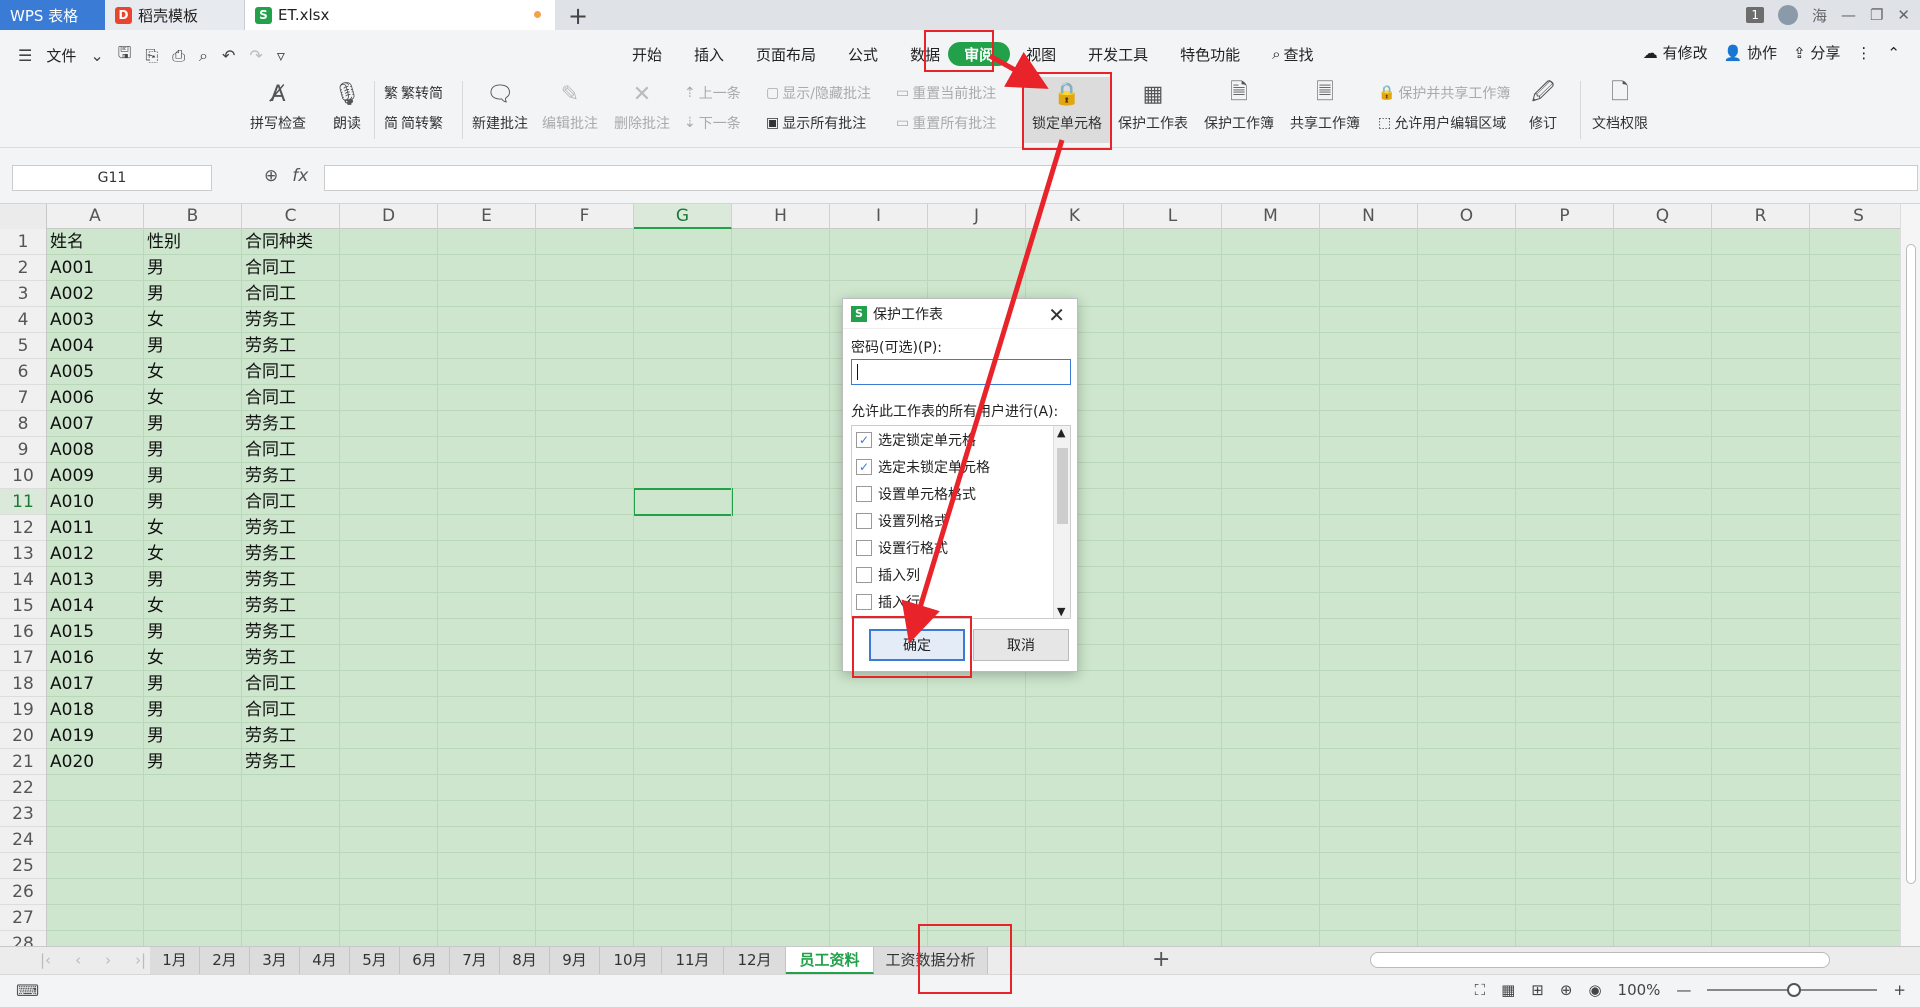  Describe the element at coordinates (693, 960) in the screenshot. I see `sheet-tab: 11月` at that location.